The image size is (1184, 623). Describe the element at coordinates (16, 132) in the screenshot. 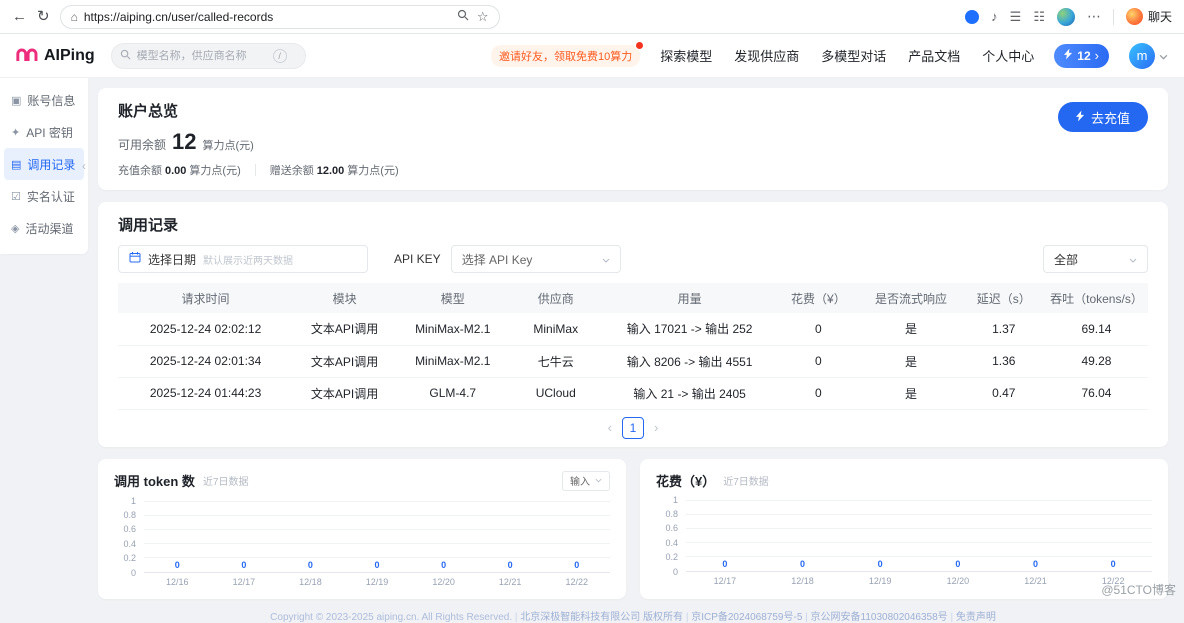

I see `key-icon: ✦` at that location.